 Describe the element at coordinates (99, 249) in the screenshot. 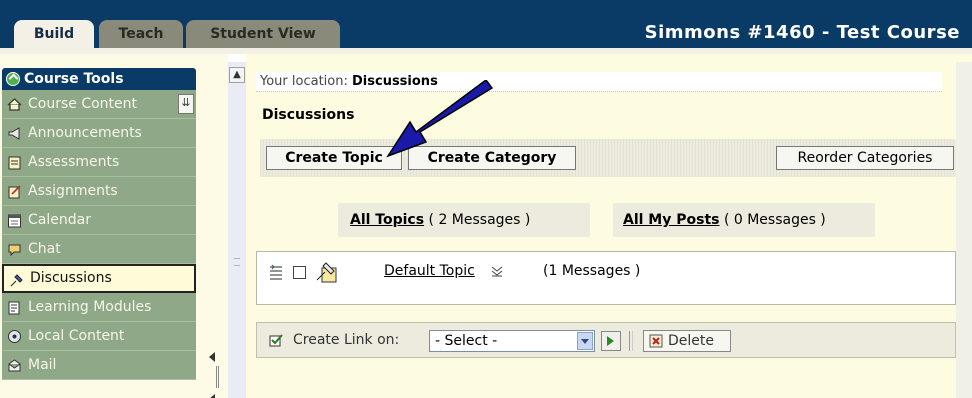

I see `sidebar-item-chat: Chat` at that location.